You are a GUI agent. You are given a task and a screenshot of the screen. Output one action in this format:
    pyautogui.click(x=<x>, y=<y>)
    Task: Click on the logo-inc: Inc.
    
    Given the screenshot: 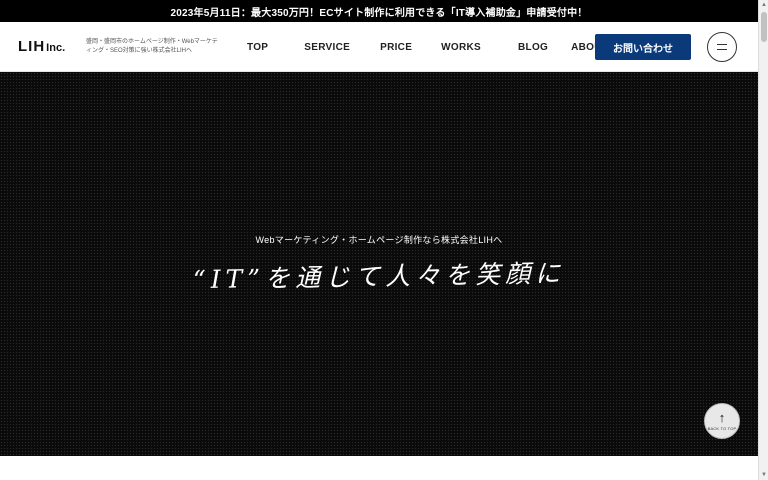 What is the action you would take?
    pyautogui.click(x=56, y=48)
    